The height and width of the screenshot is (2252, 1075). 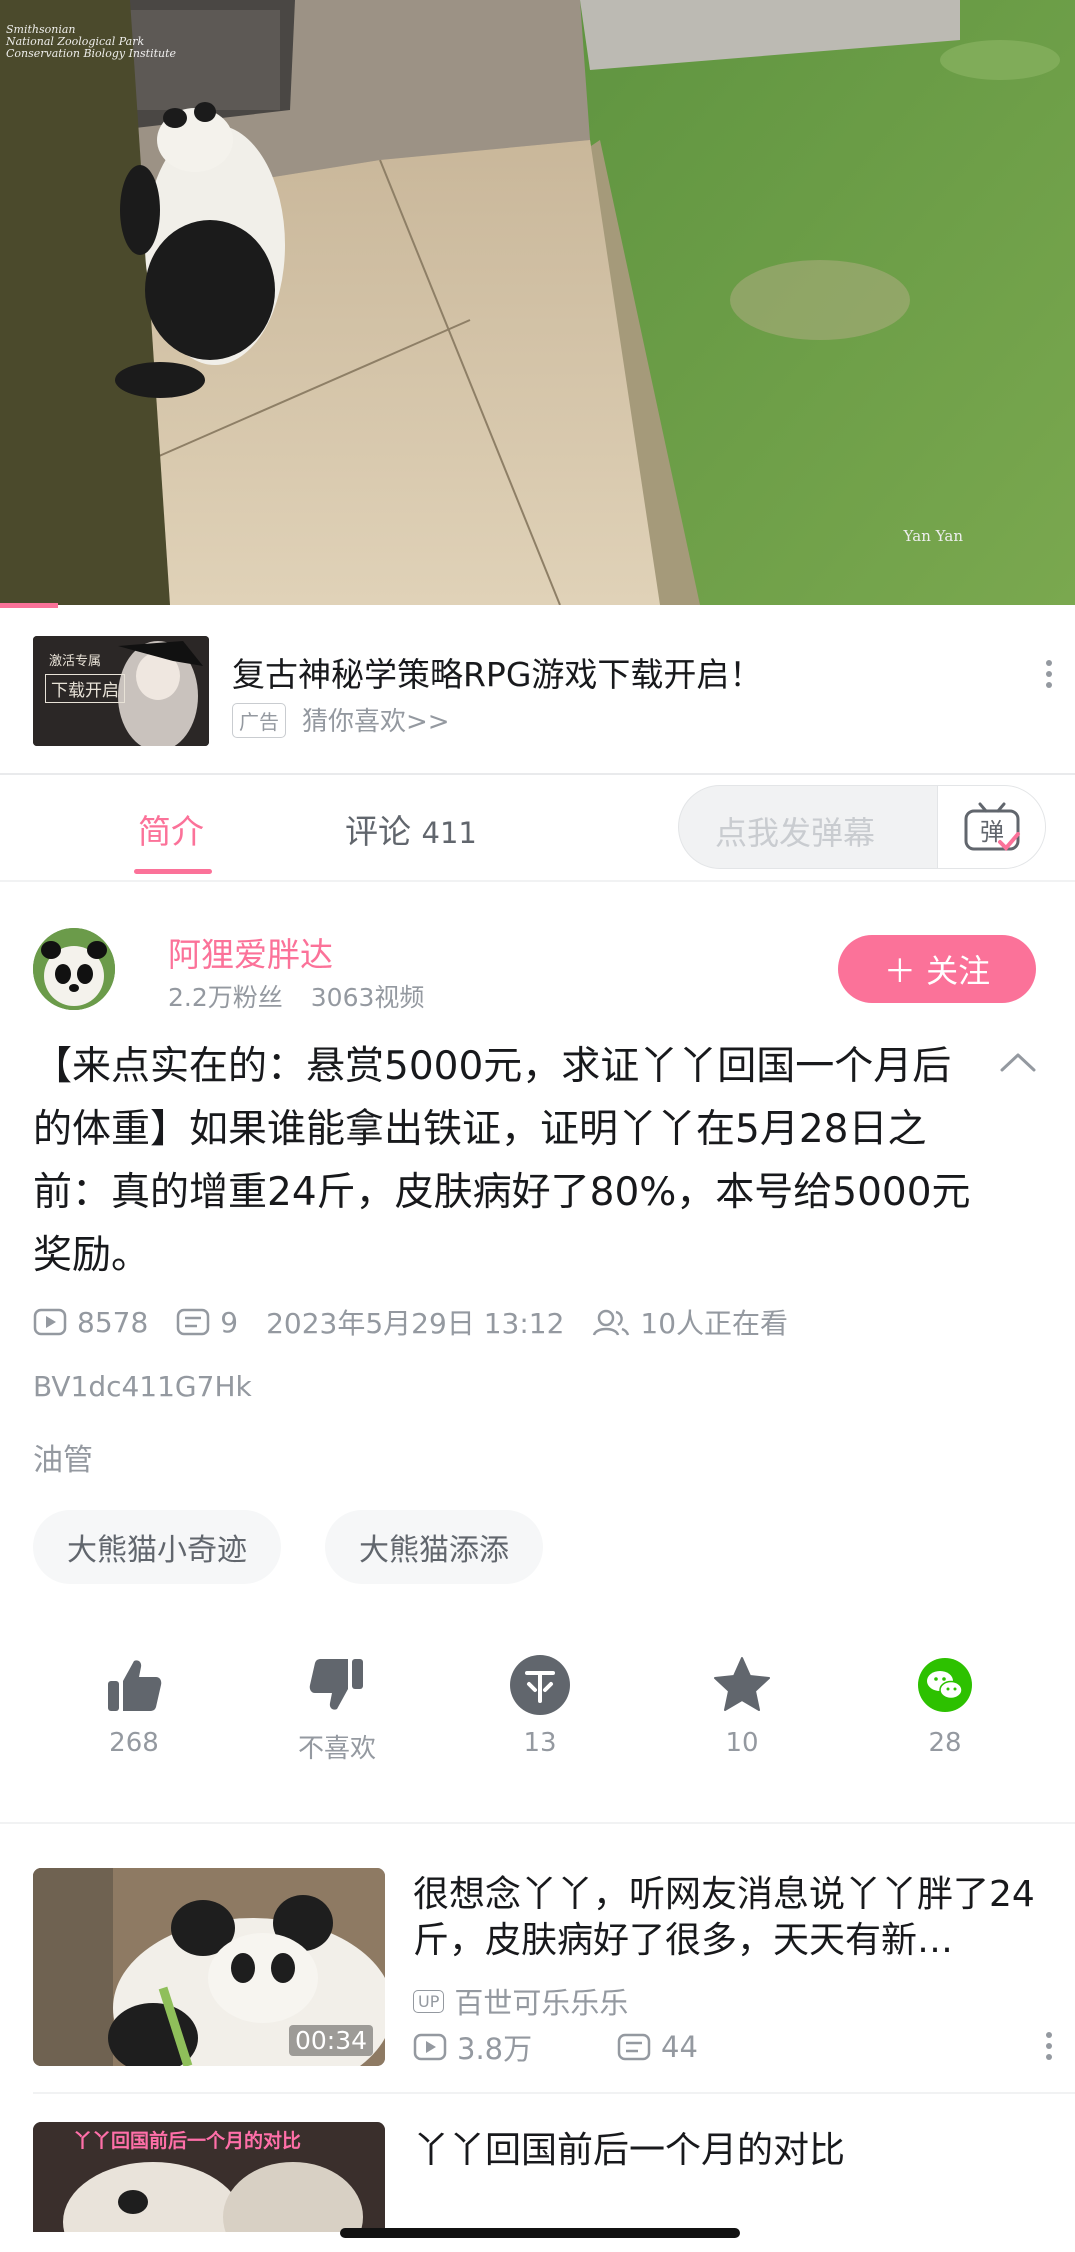 What do you see at coordinates (259, 720) in the screenshot?
I see `ad-badge: 广告` at bounding box center [259, 720].